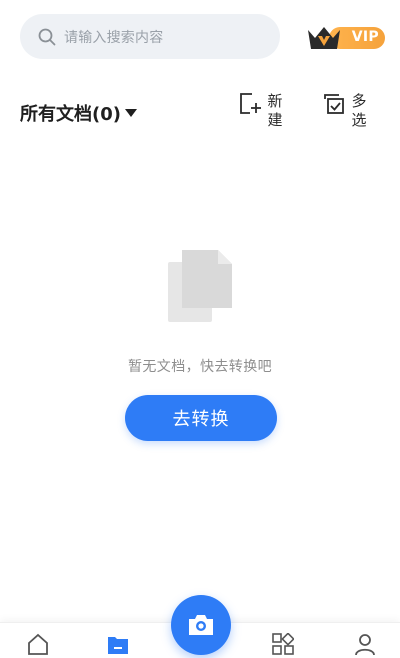  I want to click on home-icon, so click(38, 644).